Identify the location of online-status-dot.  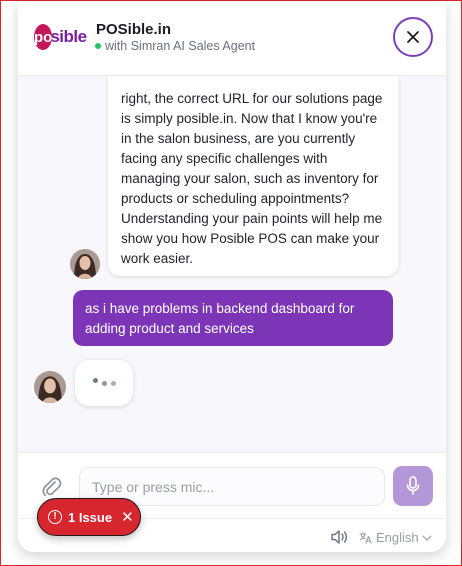
(98, 46).